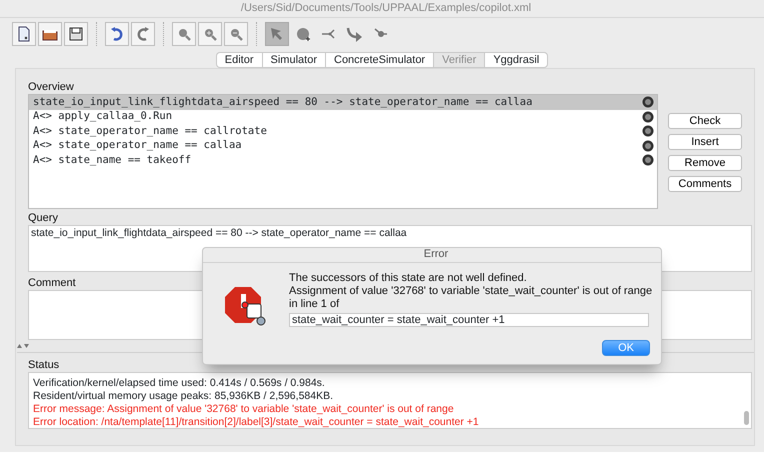  I want to click on message-text: in line 1 of, so click(314, 304).